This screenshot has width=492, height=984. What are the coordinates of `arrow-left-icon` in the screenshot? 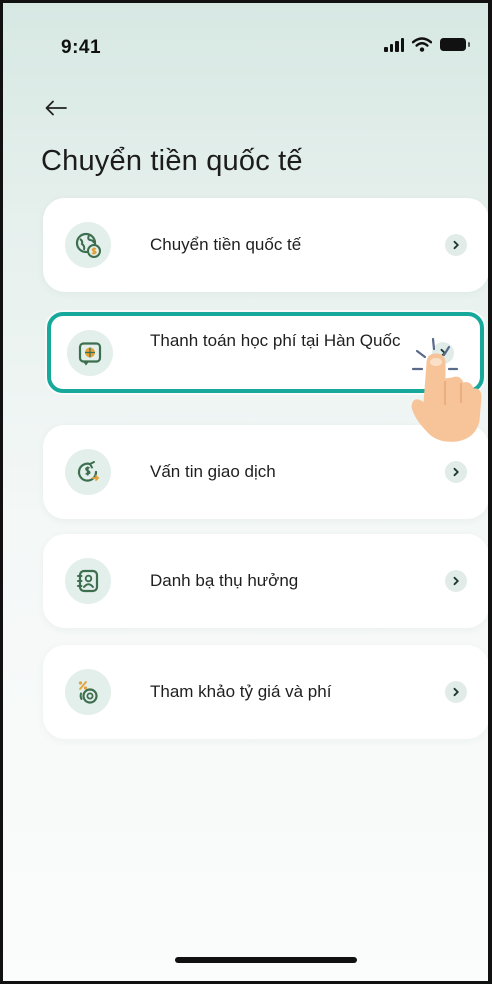 It's located at (56, 108).